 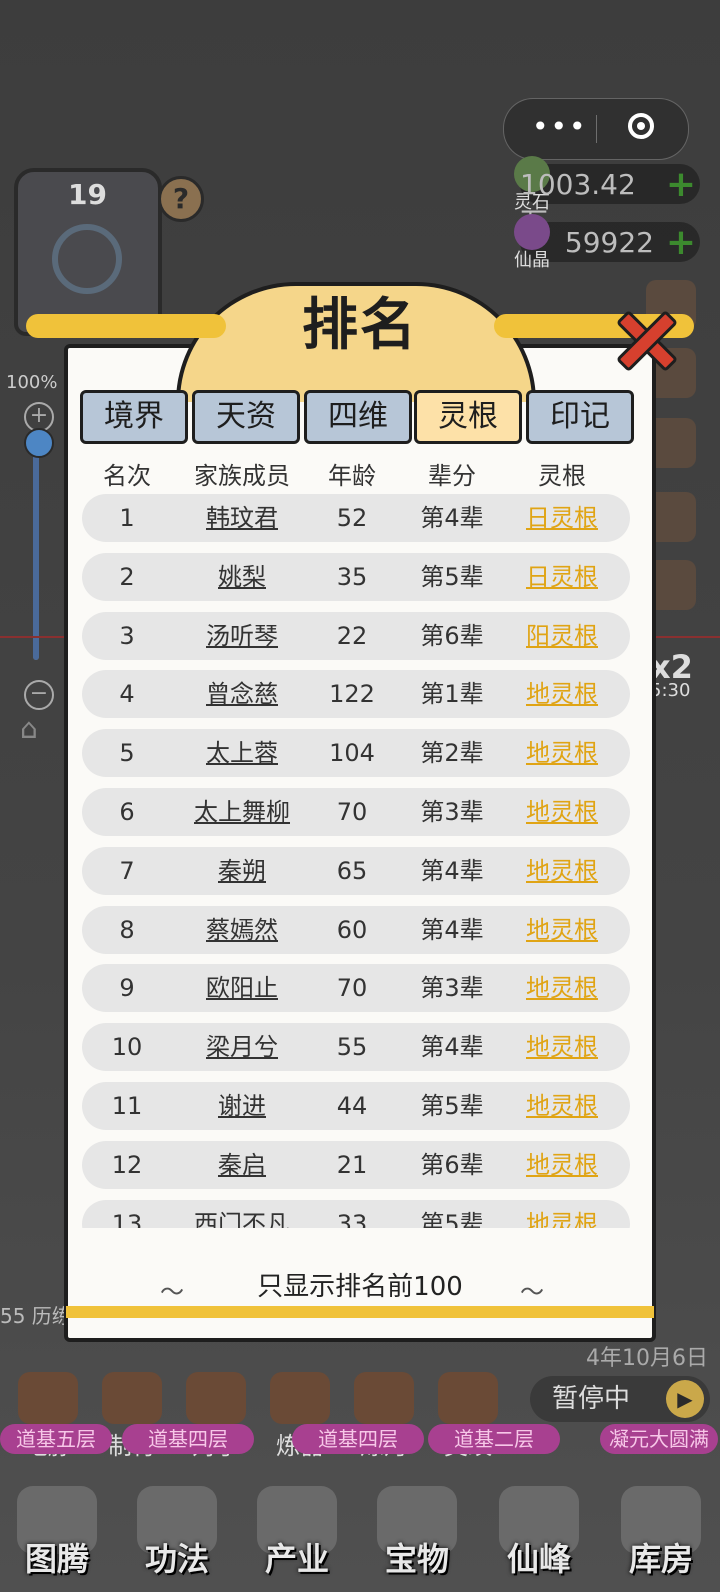 What do you see at coordinates (242, 1165) in the screenshot?
I see `member-name-link: 秦启` at bounding box center [242, 1165].